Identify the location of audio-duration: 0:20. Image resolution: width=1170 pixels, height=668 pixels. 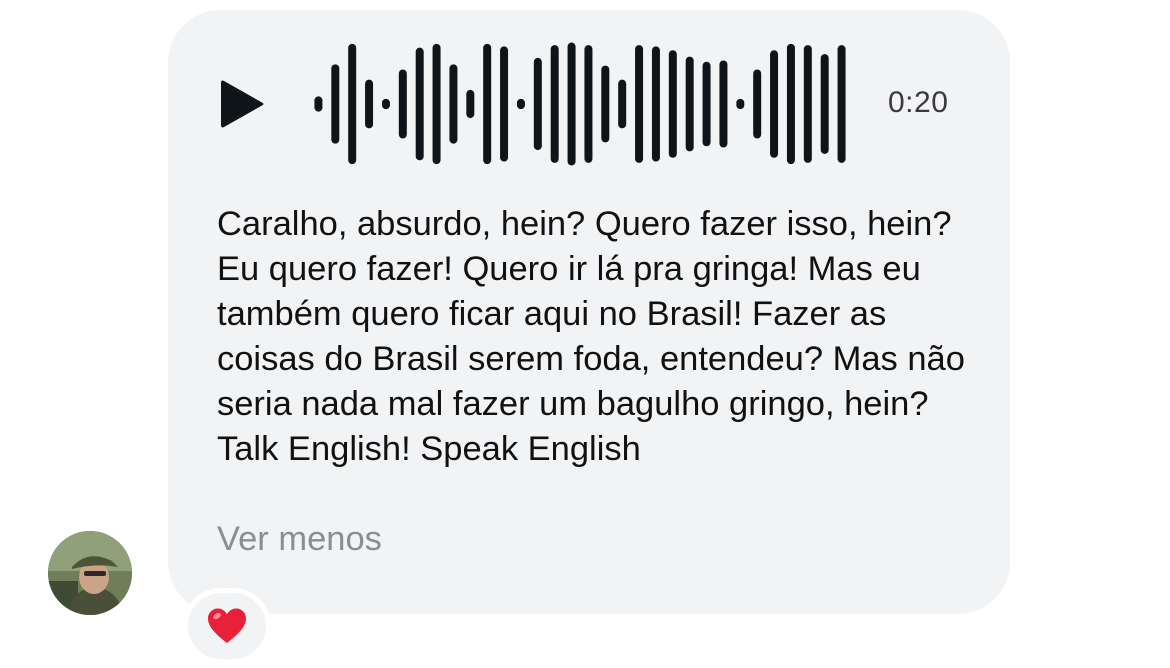
(918, 102).